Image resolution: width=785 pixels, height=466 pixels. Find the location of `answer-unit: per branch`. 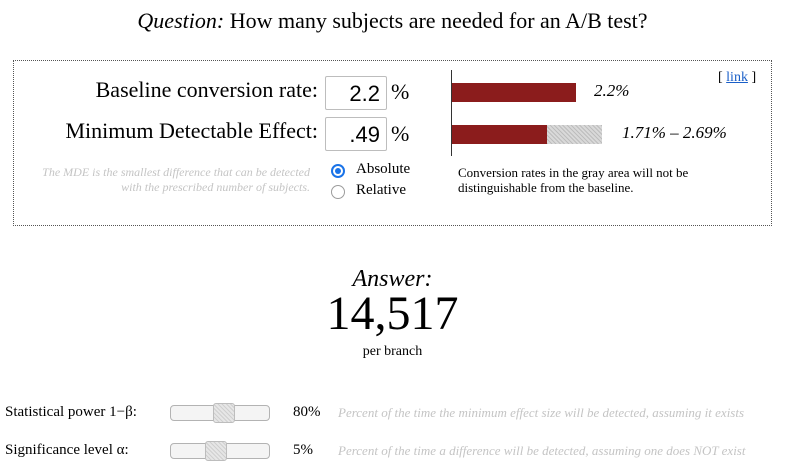

answer-unit: per branch is located at coordinates (392, 351).